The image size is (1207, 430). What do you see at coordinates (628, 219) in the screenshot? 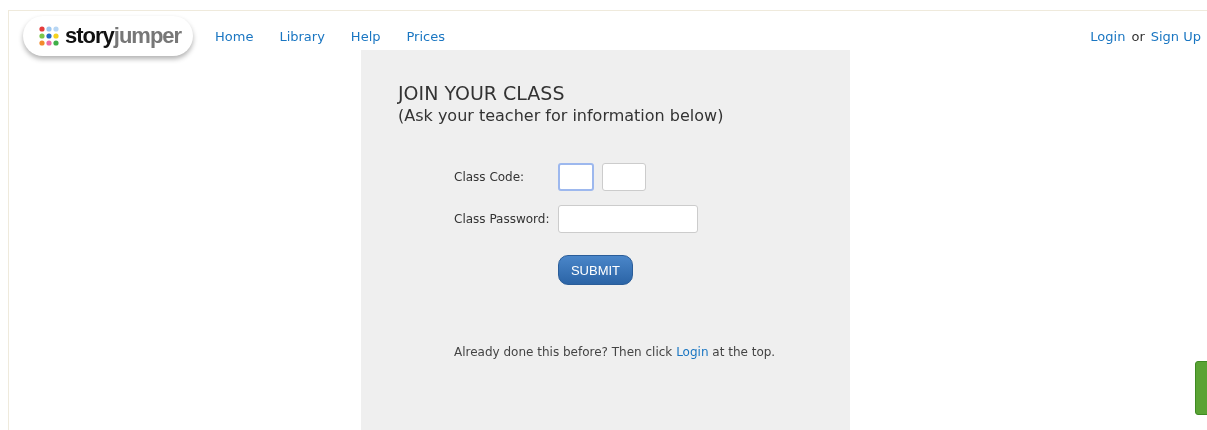
I see `password-field` at bounding box center [628, 219].